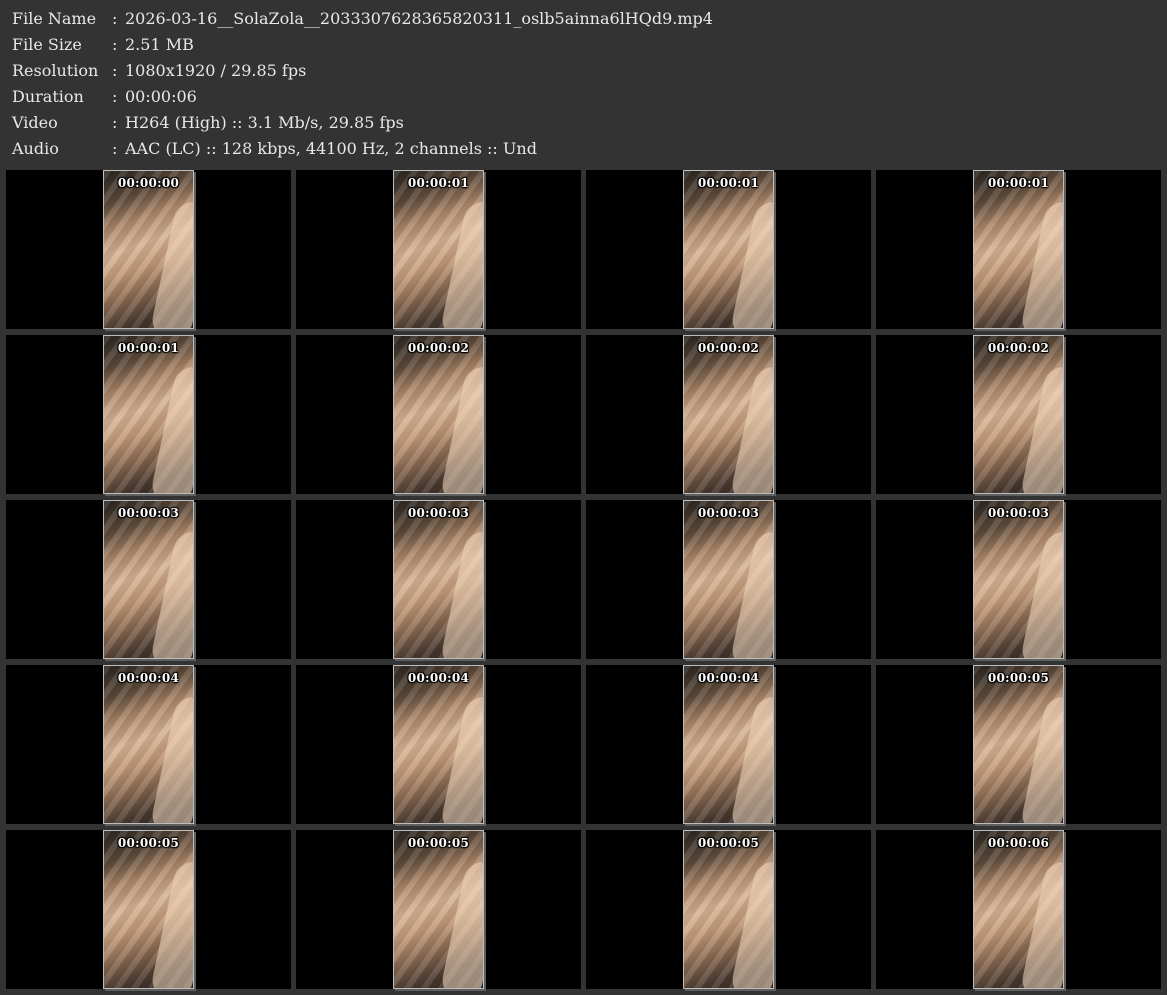  Describe the element at coordinates (582, 45) in the screenshot. I see `info-row-file-size: File Size:2.51 MB` at that location.